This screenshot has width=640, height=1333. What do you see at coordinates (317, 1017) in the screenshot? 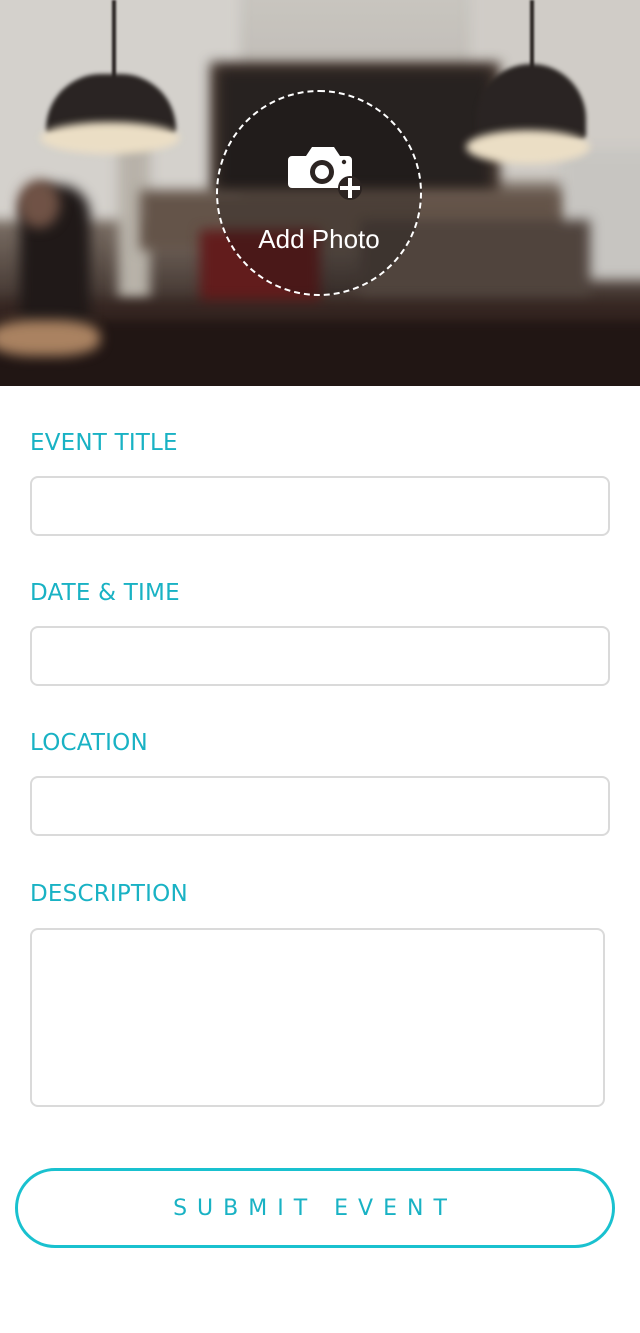
I see `description-input` at bounding box center [317, 1017].